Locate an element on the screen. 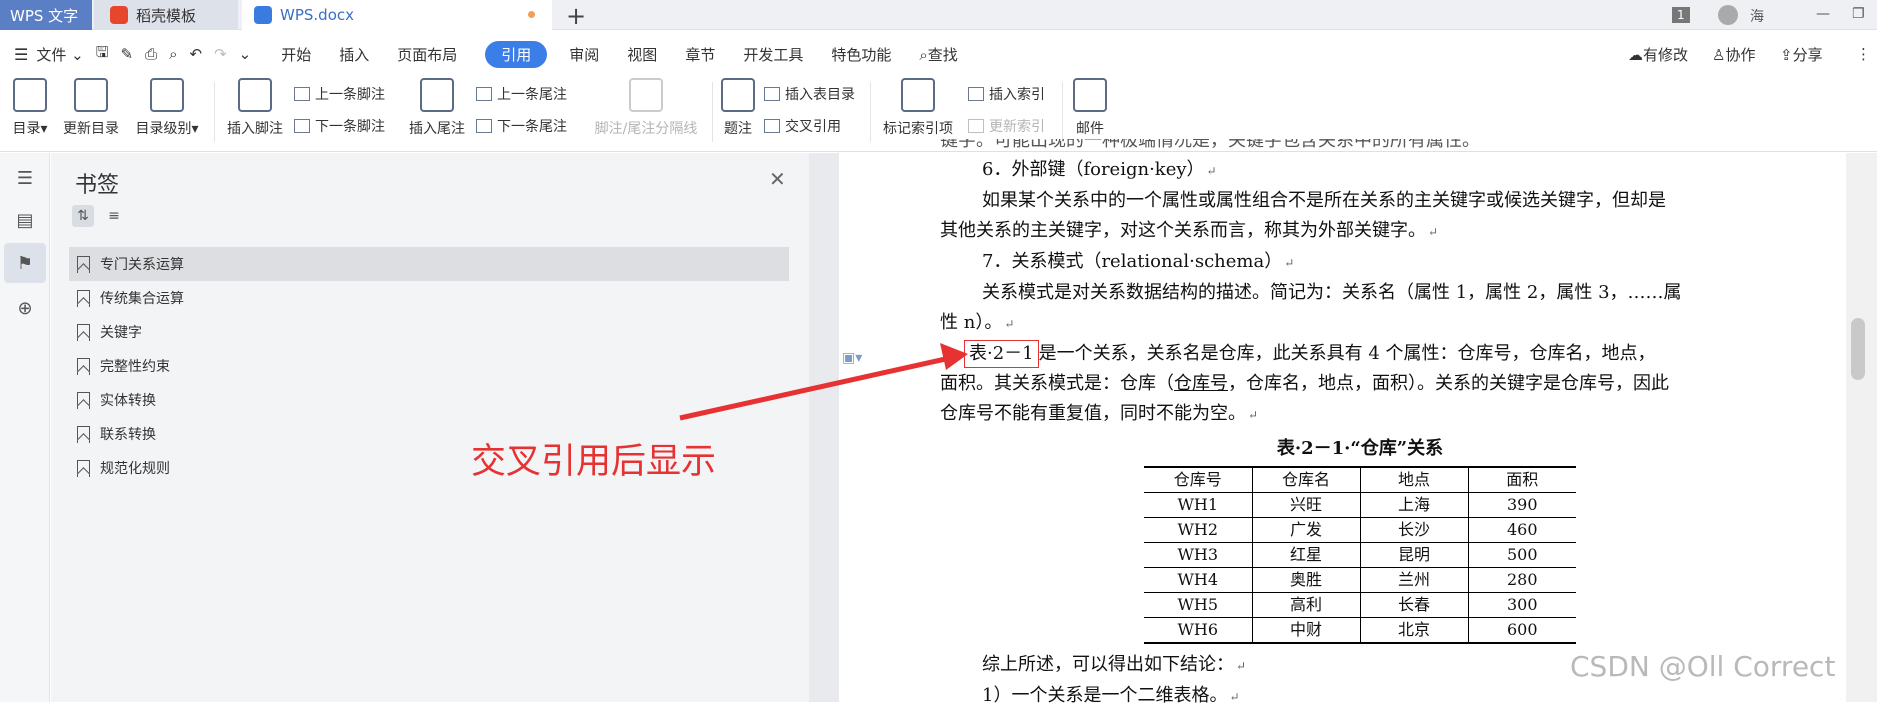 This screenshot has height=712, width=1877. annotation-arrow-icon is located at coordinates (823, 382).